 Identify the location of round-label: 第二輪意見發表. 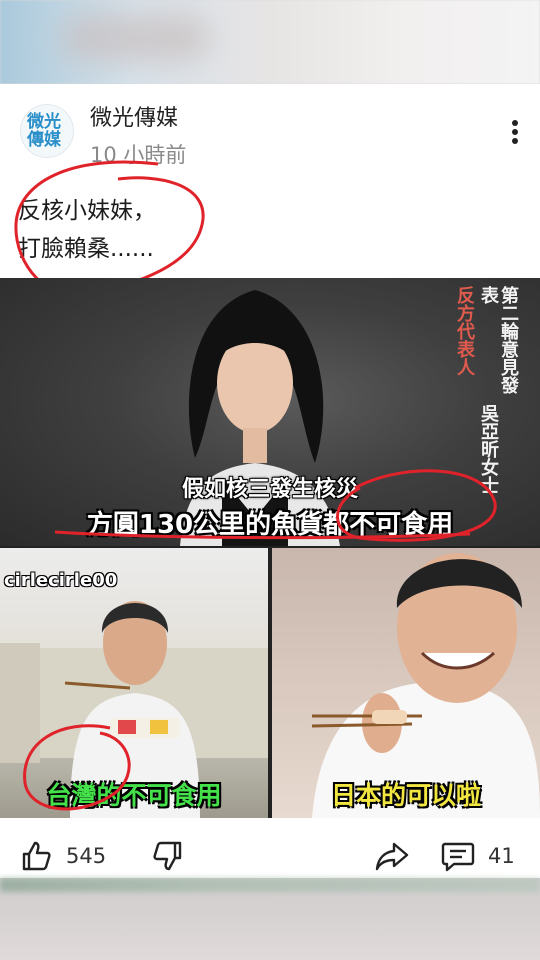
(498, 340).